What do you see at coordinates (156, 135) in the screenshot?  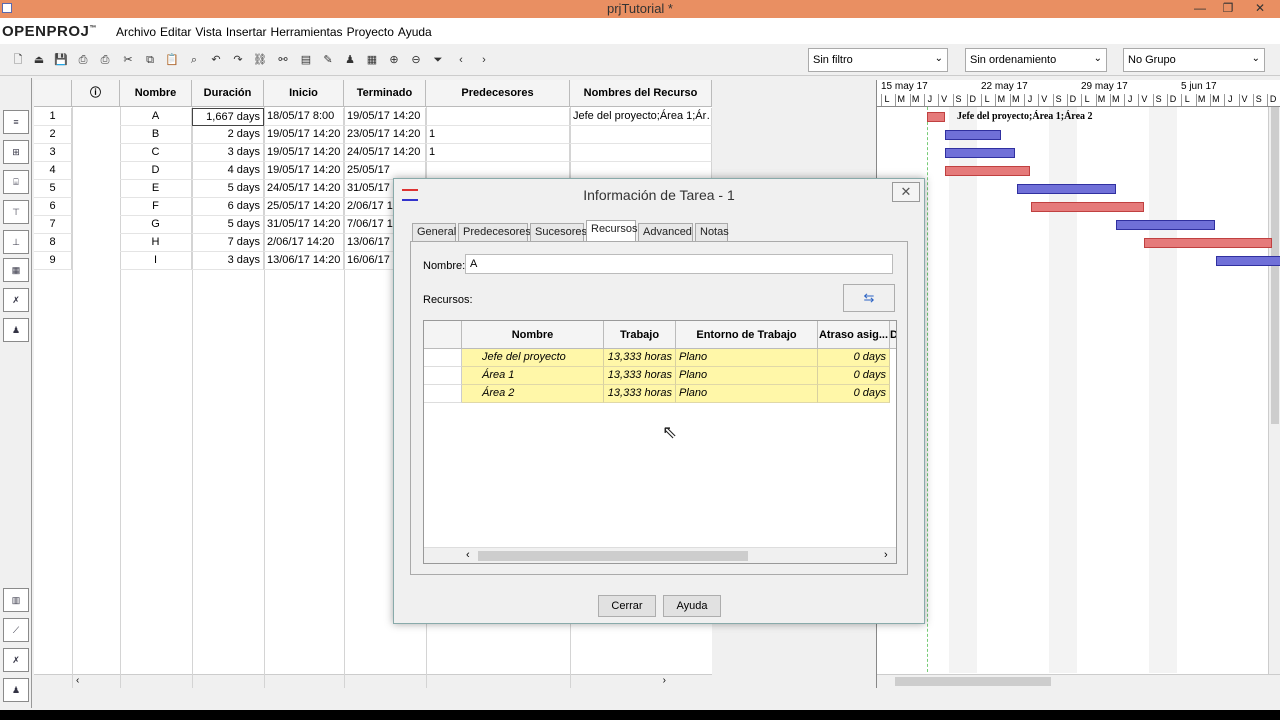 I see `task-cell-name: B` at bounding box center [156, 135].